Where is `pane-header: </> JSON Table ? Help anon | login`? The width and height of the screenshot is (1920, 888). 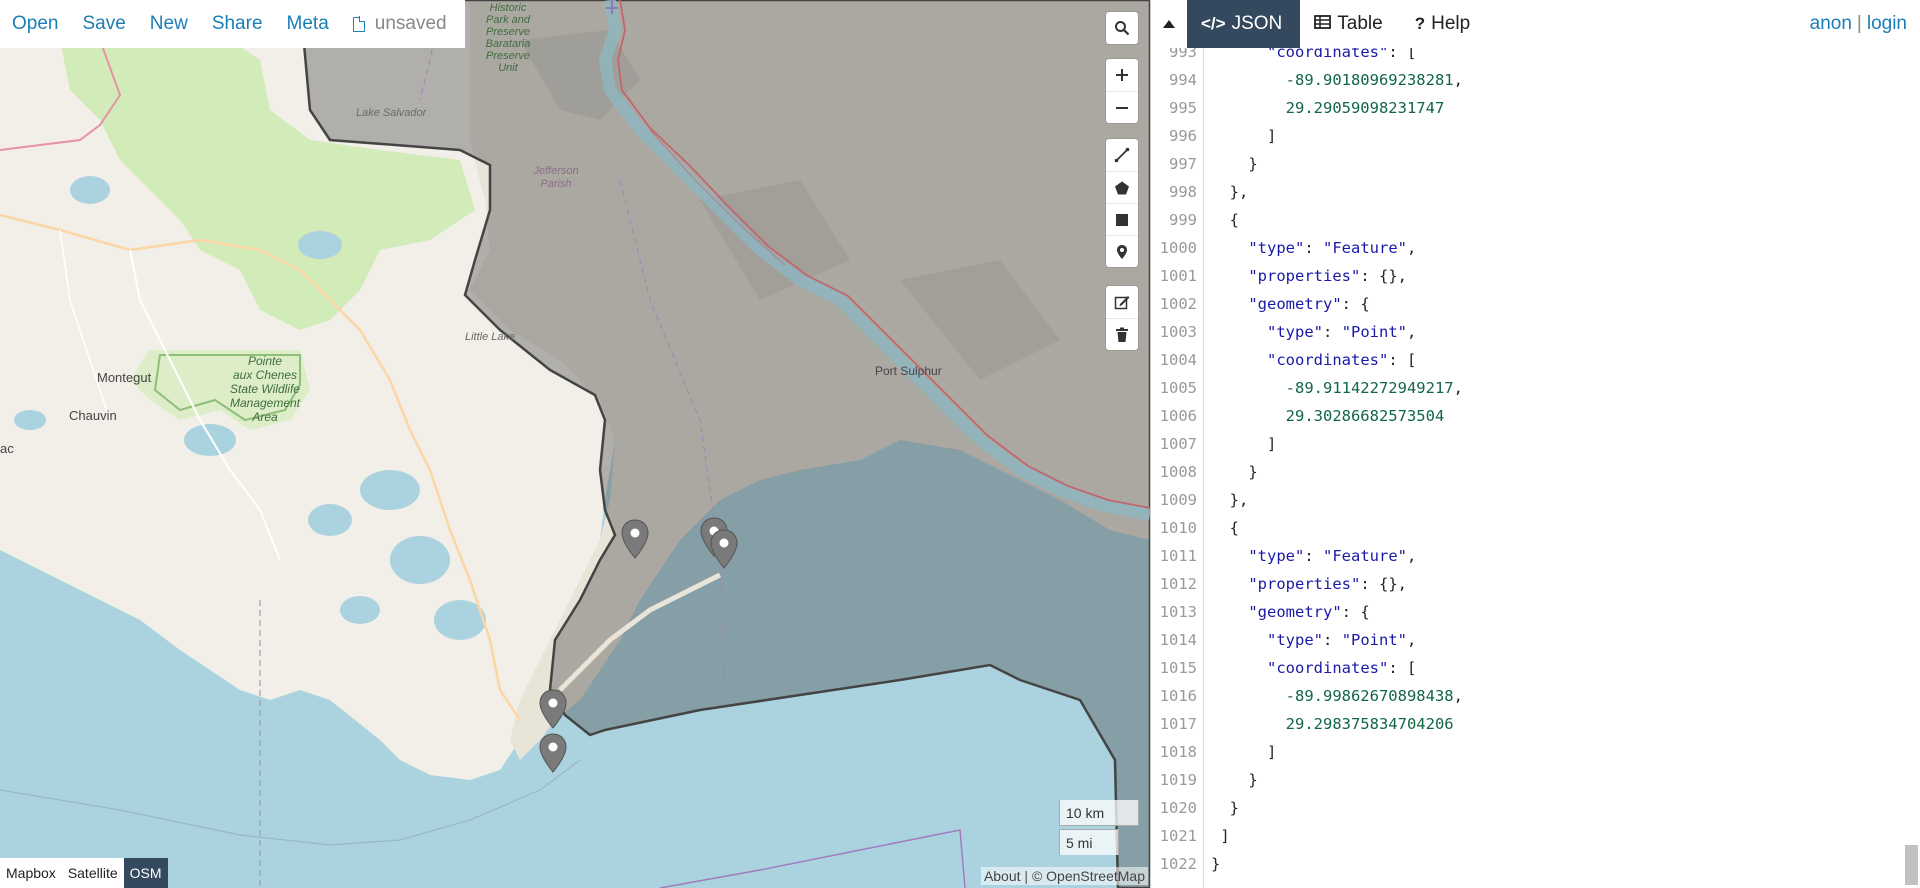 pane-header: </> JSON Table ? Help anon | login is located at coordinates (1535, 24).